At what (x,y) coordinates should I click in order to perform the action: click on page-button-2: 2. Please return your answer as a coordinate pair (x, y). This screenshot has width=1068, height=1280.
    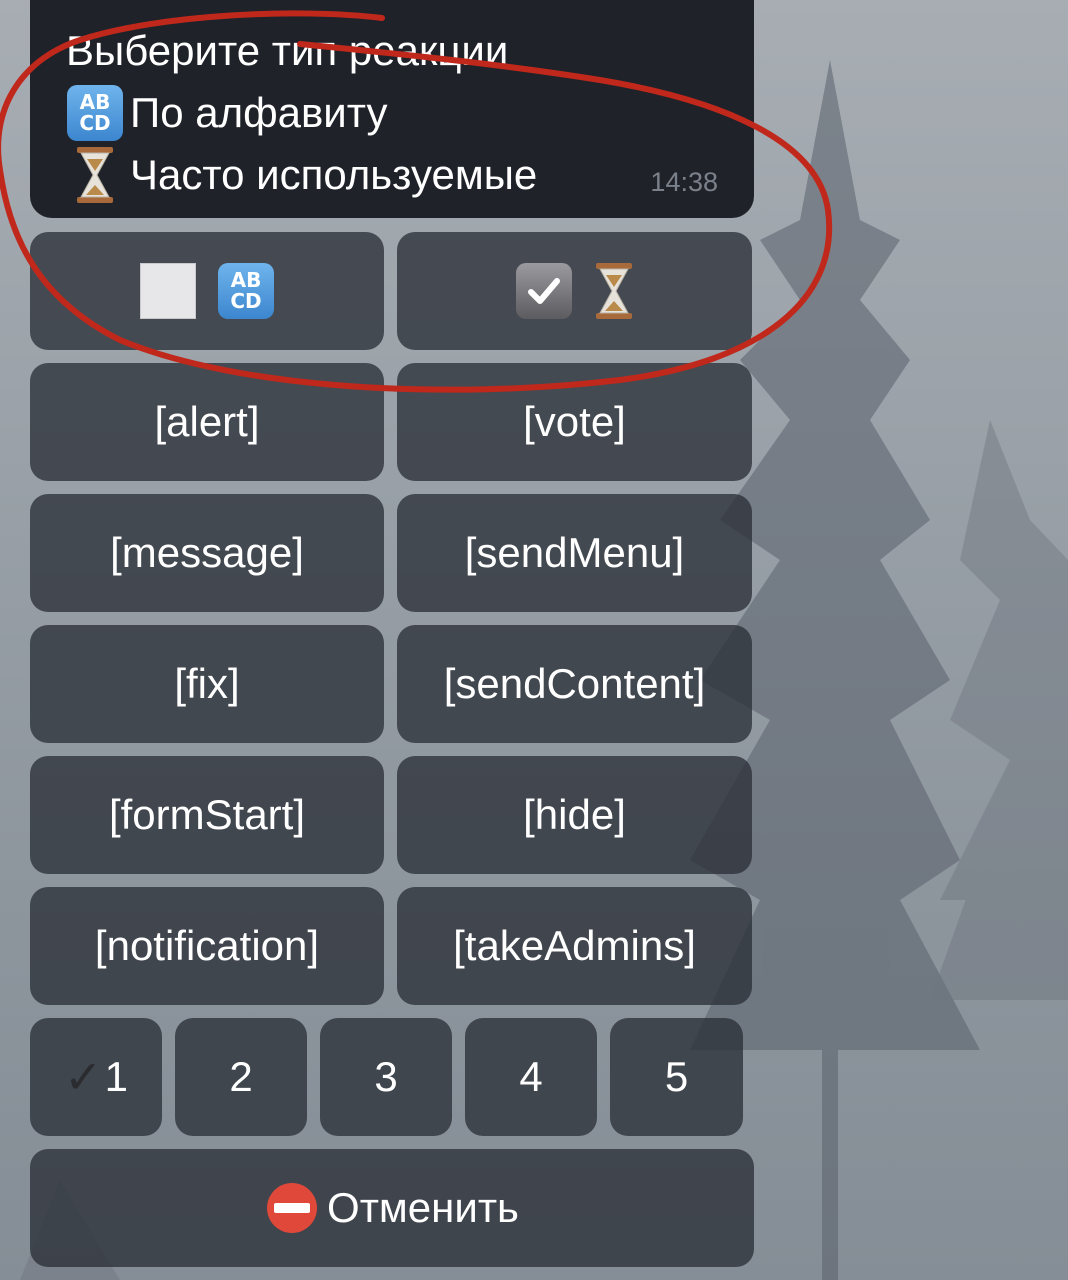
    Looking at the image, I should click on (241, 1077).